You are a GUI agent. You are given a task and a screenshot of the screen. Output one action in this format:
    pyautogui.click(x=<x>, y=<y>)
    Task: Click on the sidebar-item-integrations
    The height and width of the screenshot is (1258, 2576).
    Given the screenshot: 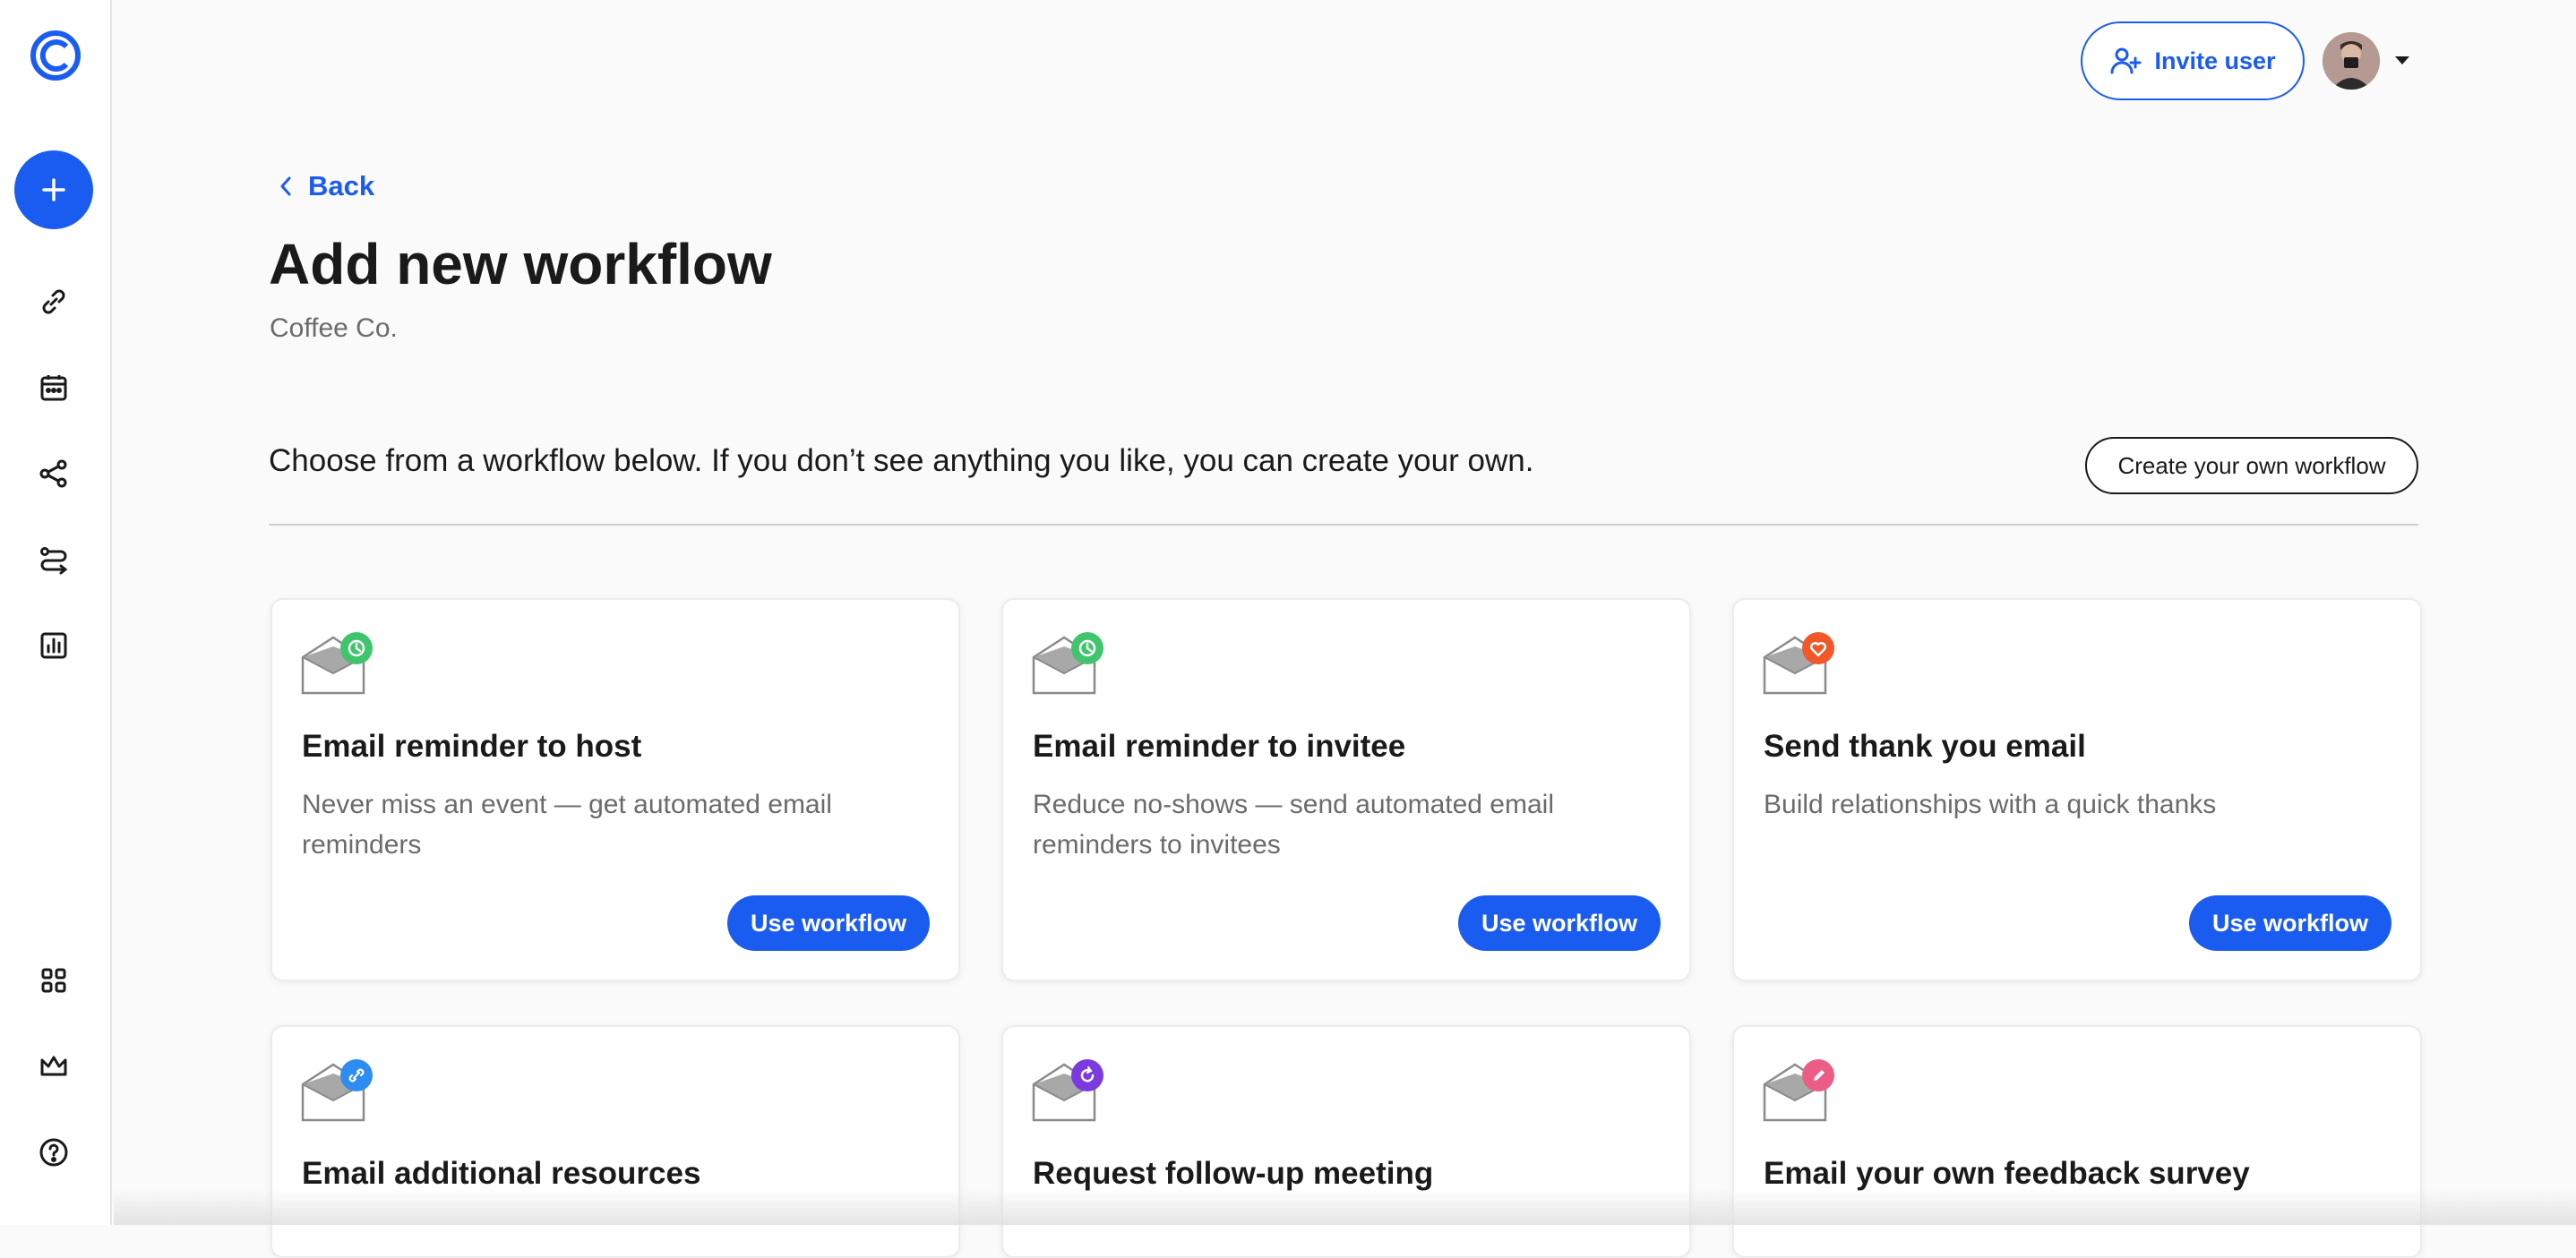 What is the action you would take?
    pyautogui.click(x=54, y=474)
    